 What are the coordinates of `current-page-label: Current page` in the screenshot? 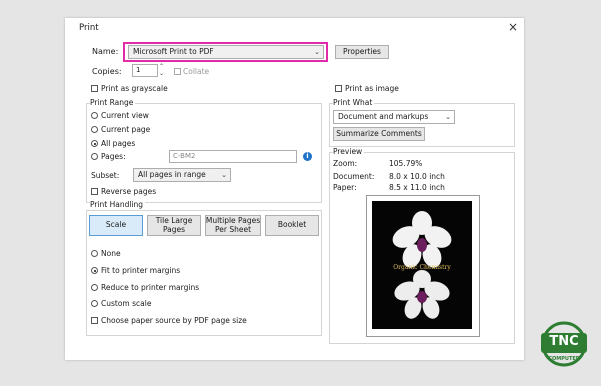 It's located at (126, 129).